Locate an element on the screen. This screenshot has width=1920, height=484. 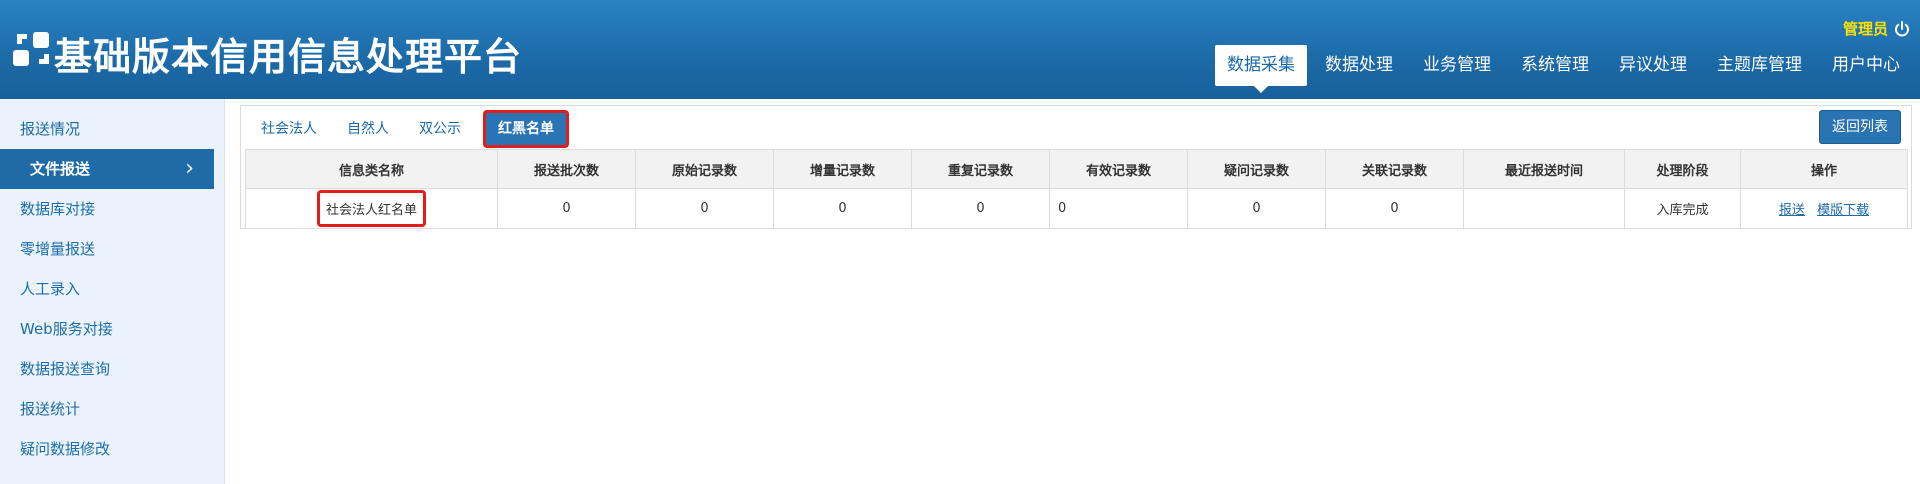
sidebar-item-file-submission: 文件报送 › is located at coordinates (107, 169).